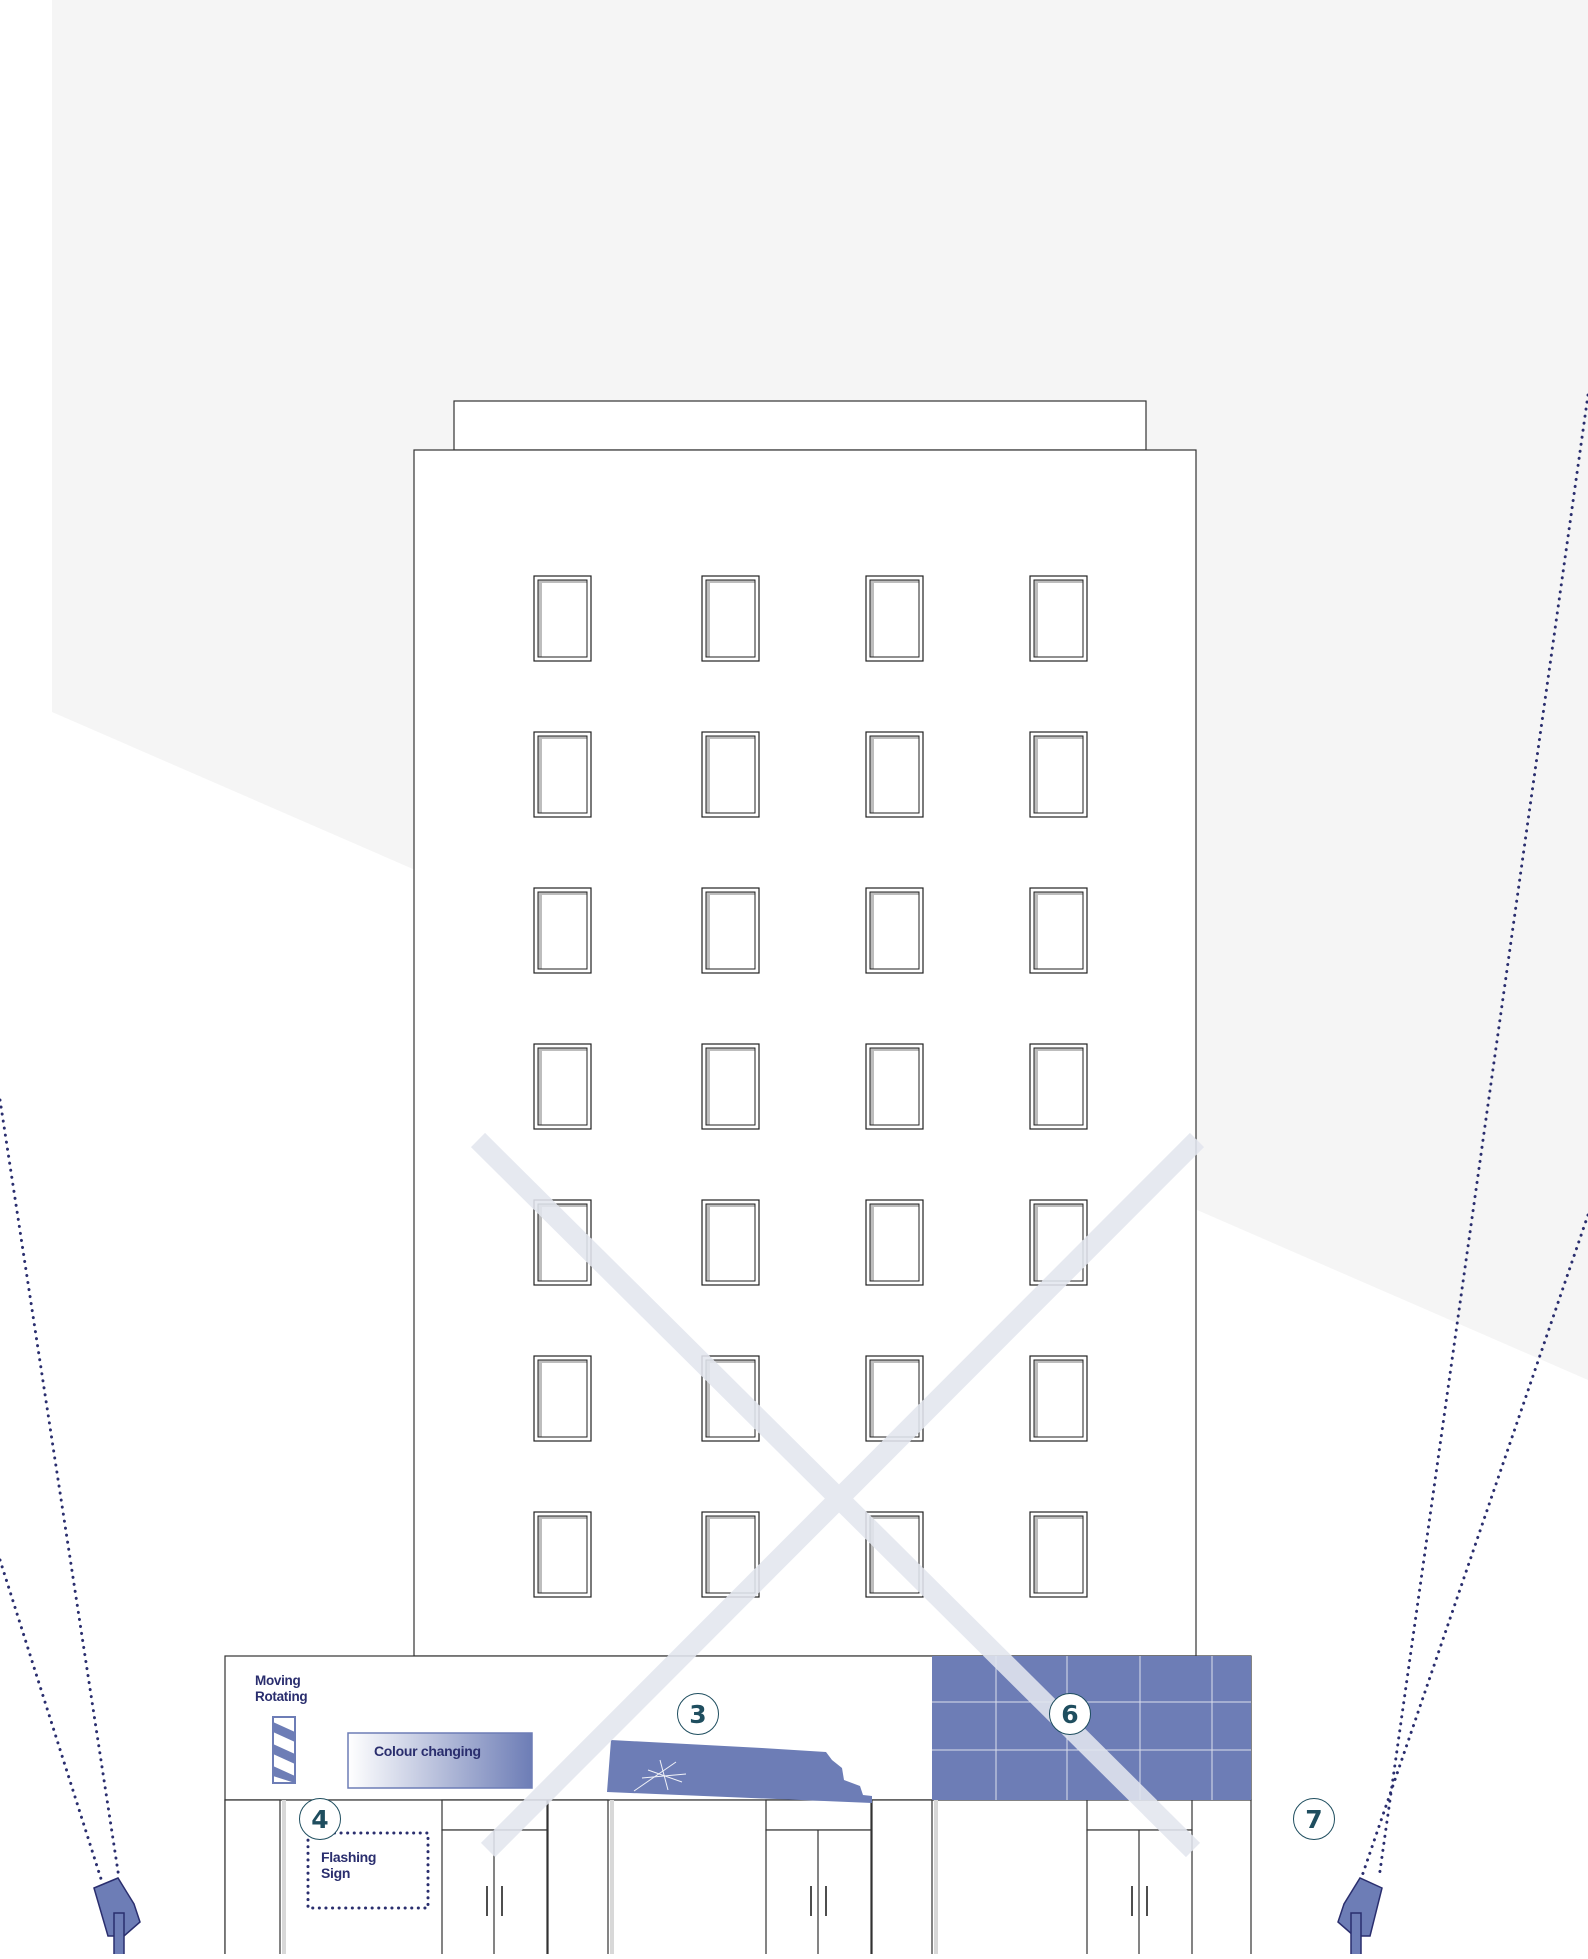  What do you see at coordinates (284, 1750) in the screenshot?
I see `rotating-pole-sign` at bounding box center [284, 1750].